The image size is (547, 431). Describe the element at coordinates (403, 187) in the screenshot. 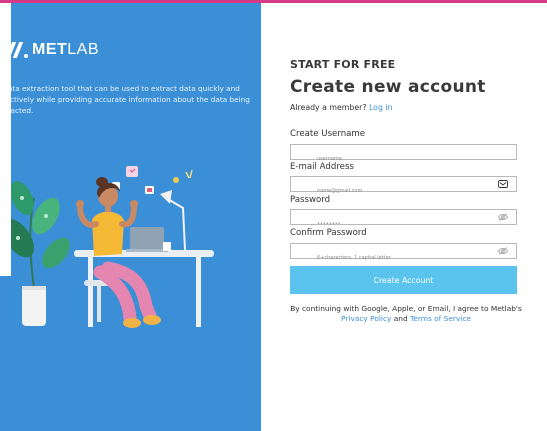

I see `email-field` at that location.